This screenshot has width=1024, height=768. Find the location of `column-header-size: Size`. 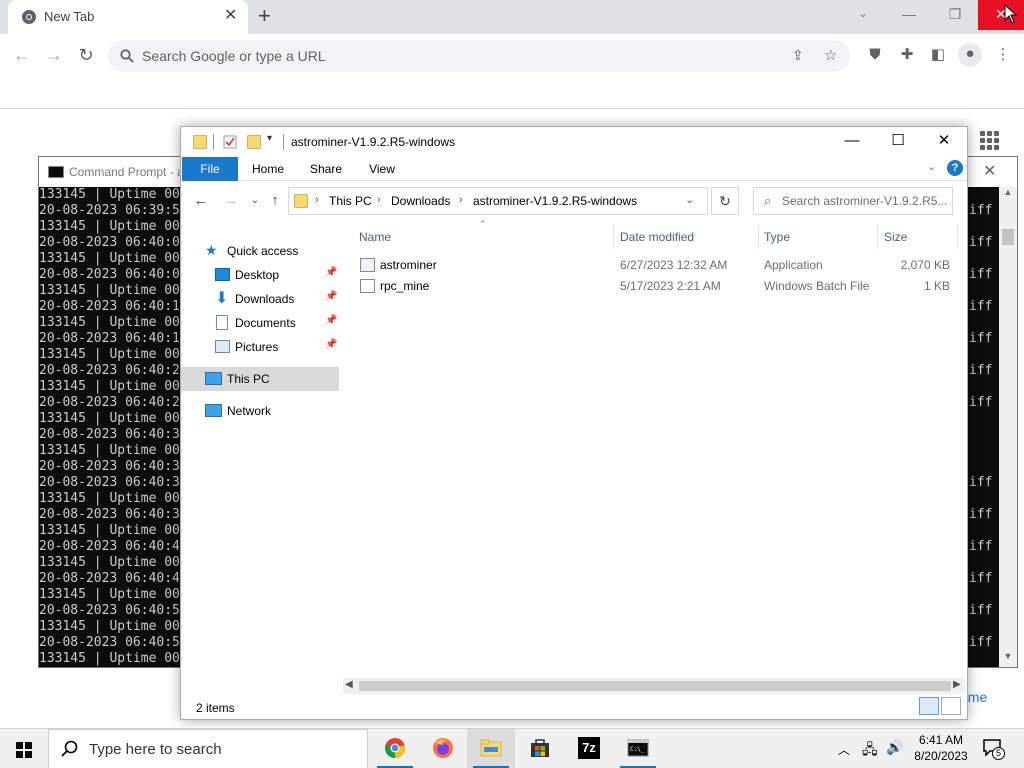

column-header-size: Size is located at coordinates (895, 237).